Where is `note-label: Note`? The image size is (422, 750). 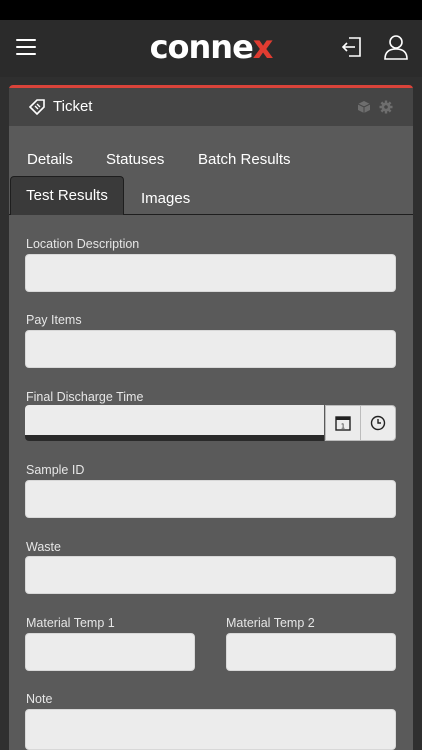 note-label: Note is located at coordinates (39, 699).